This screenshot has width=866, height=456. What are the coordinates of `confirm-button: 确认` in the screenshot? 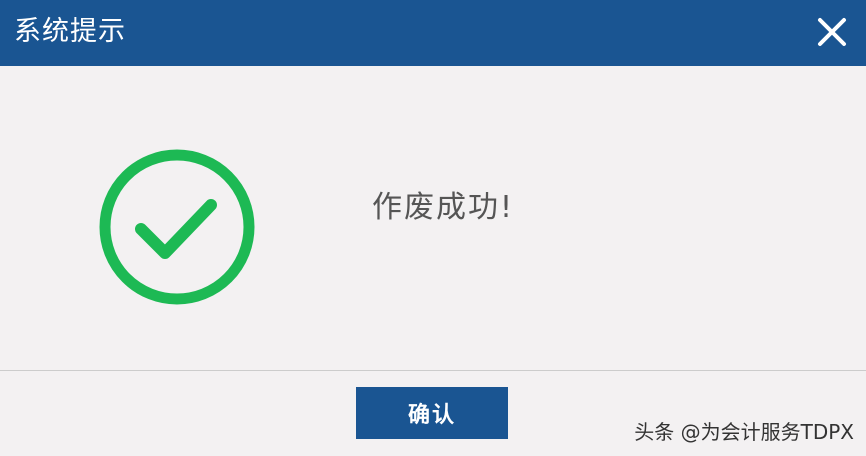 It's located at (432, 413).